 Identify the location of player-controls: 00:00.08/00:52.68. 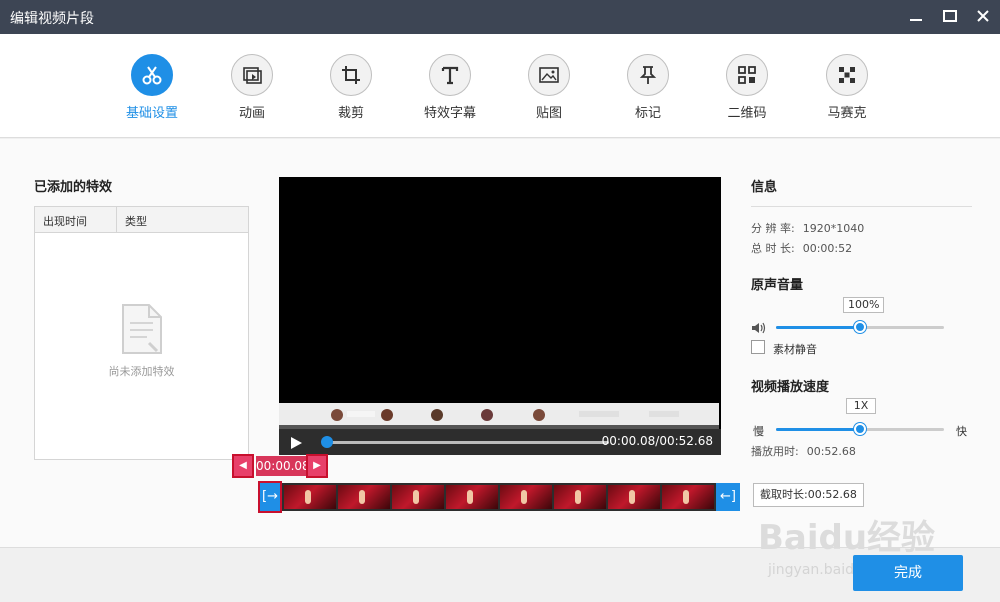
(500, 442).